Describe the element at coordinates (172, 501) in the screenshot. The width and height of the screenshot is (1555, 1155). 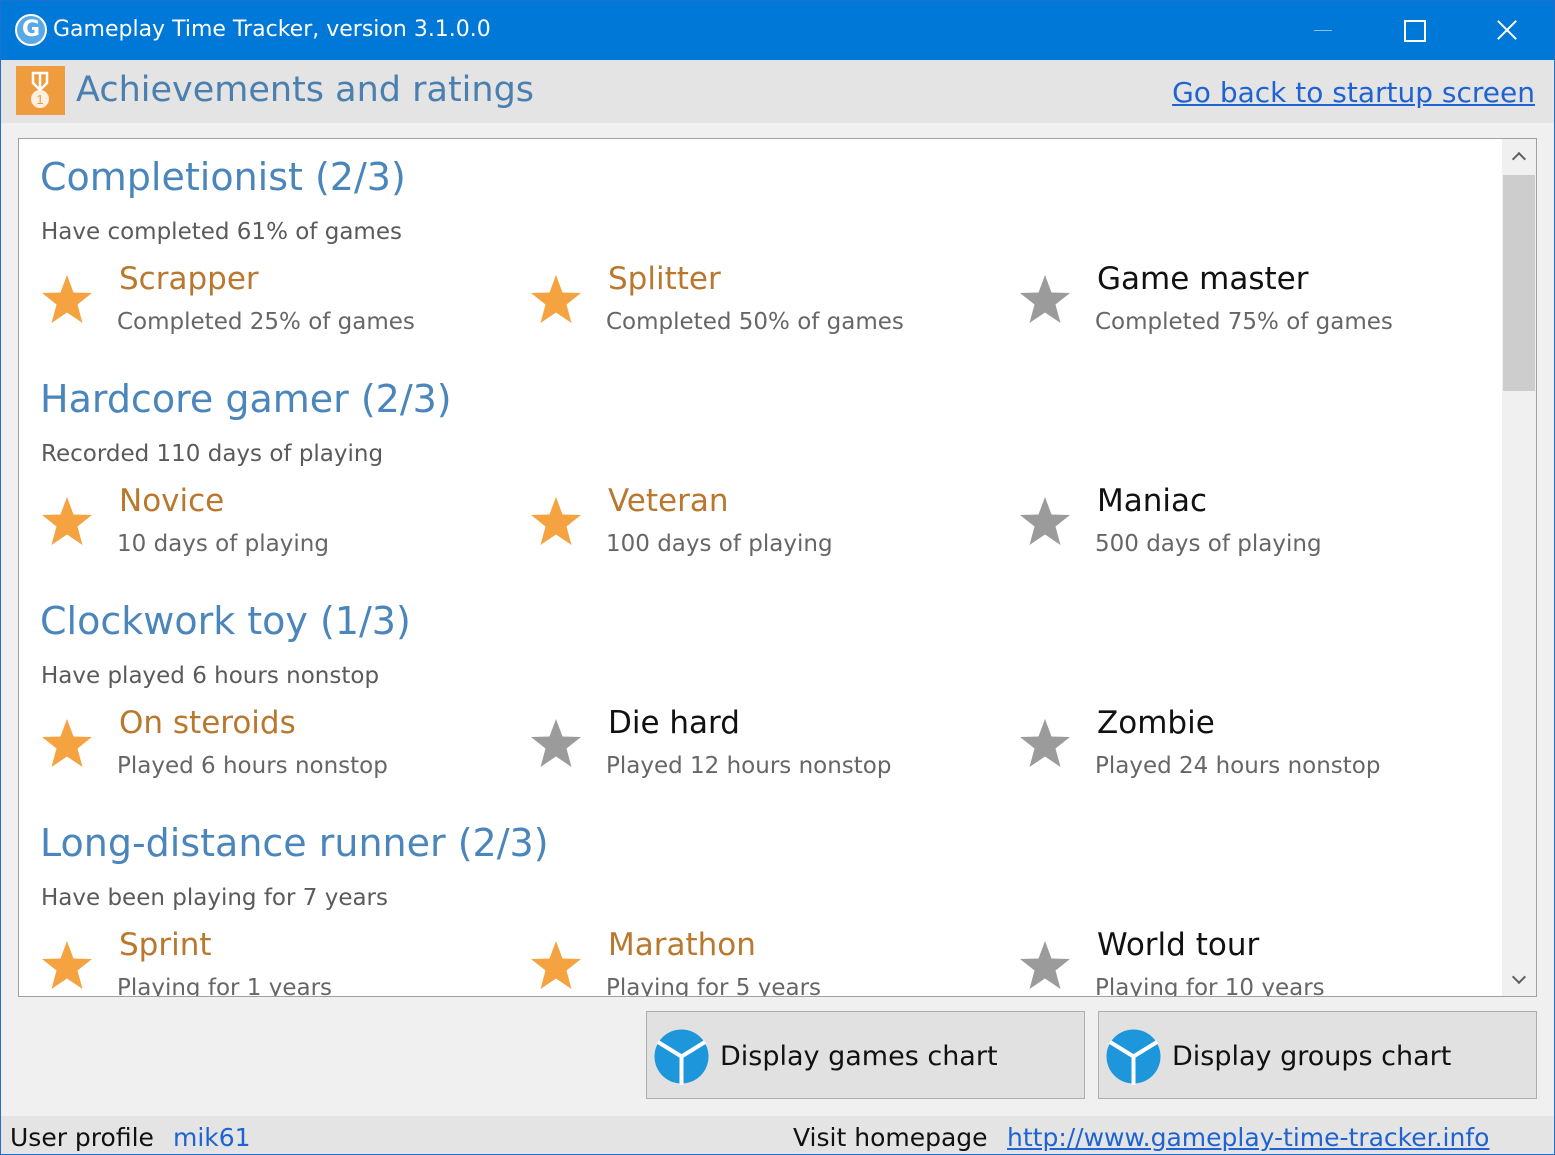
I see `achievement-name: Novice` at that location.